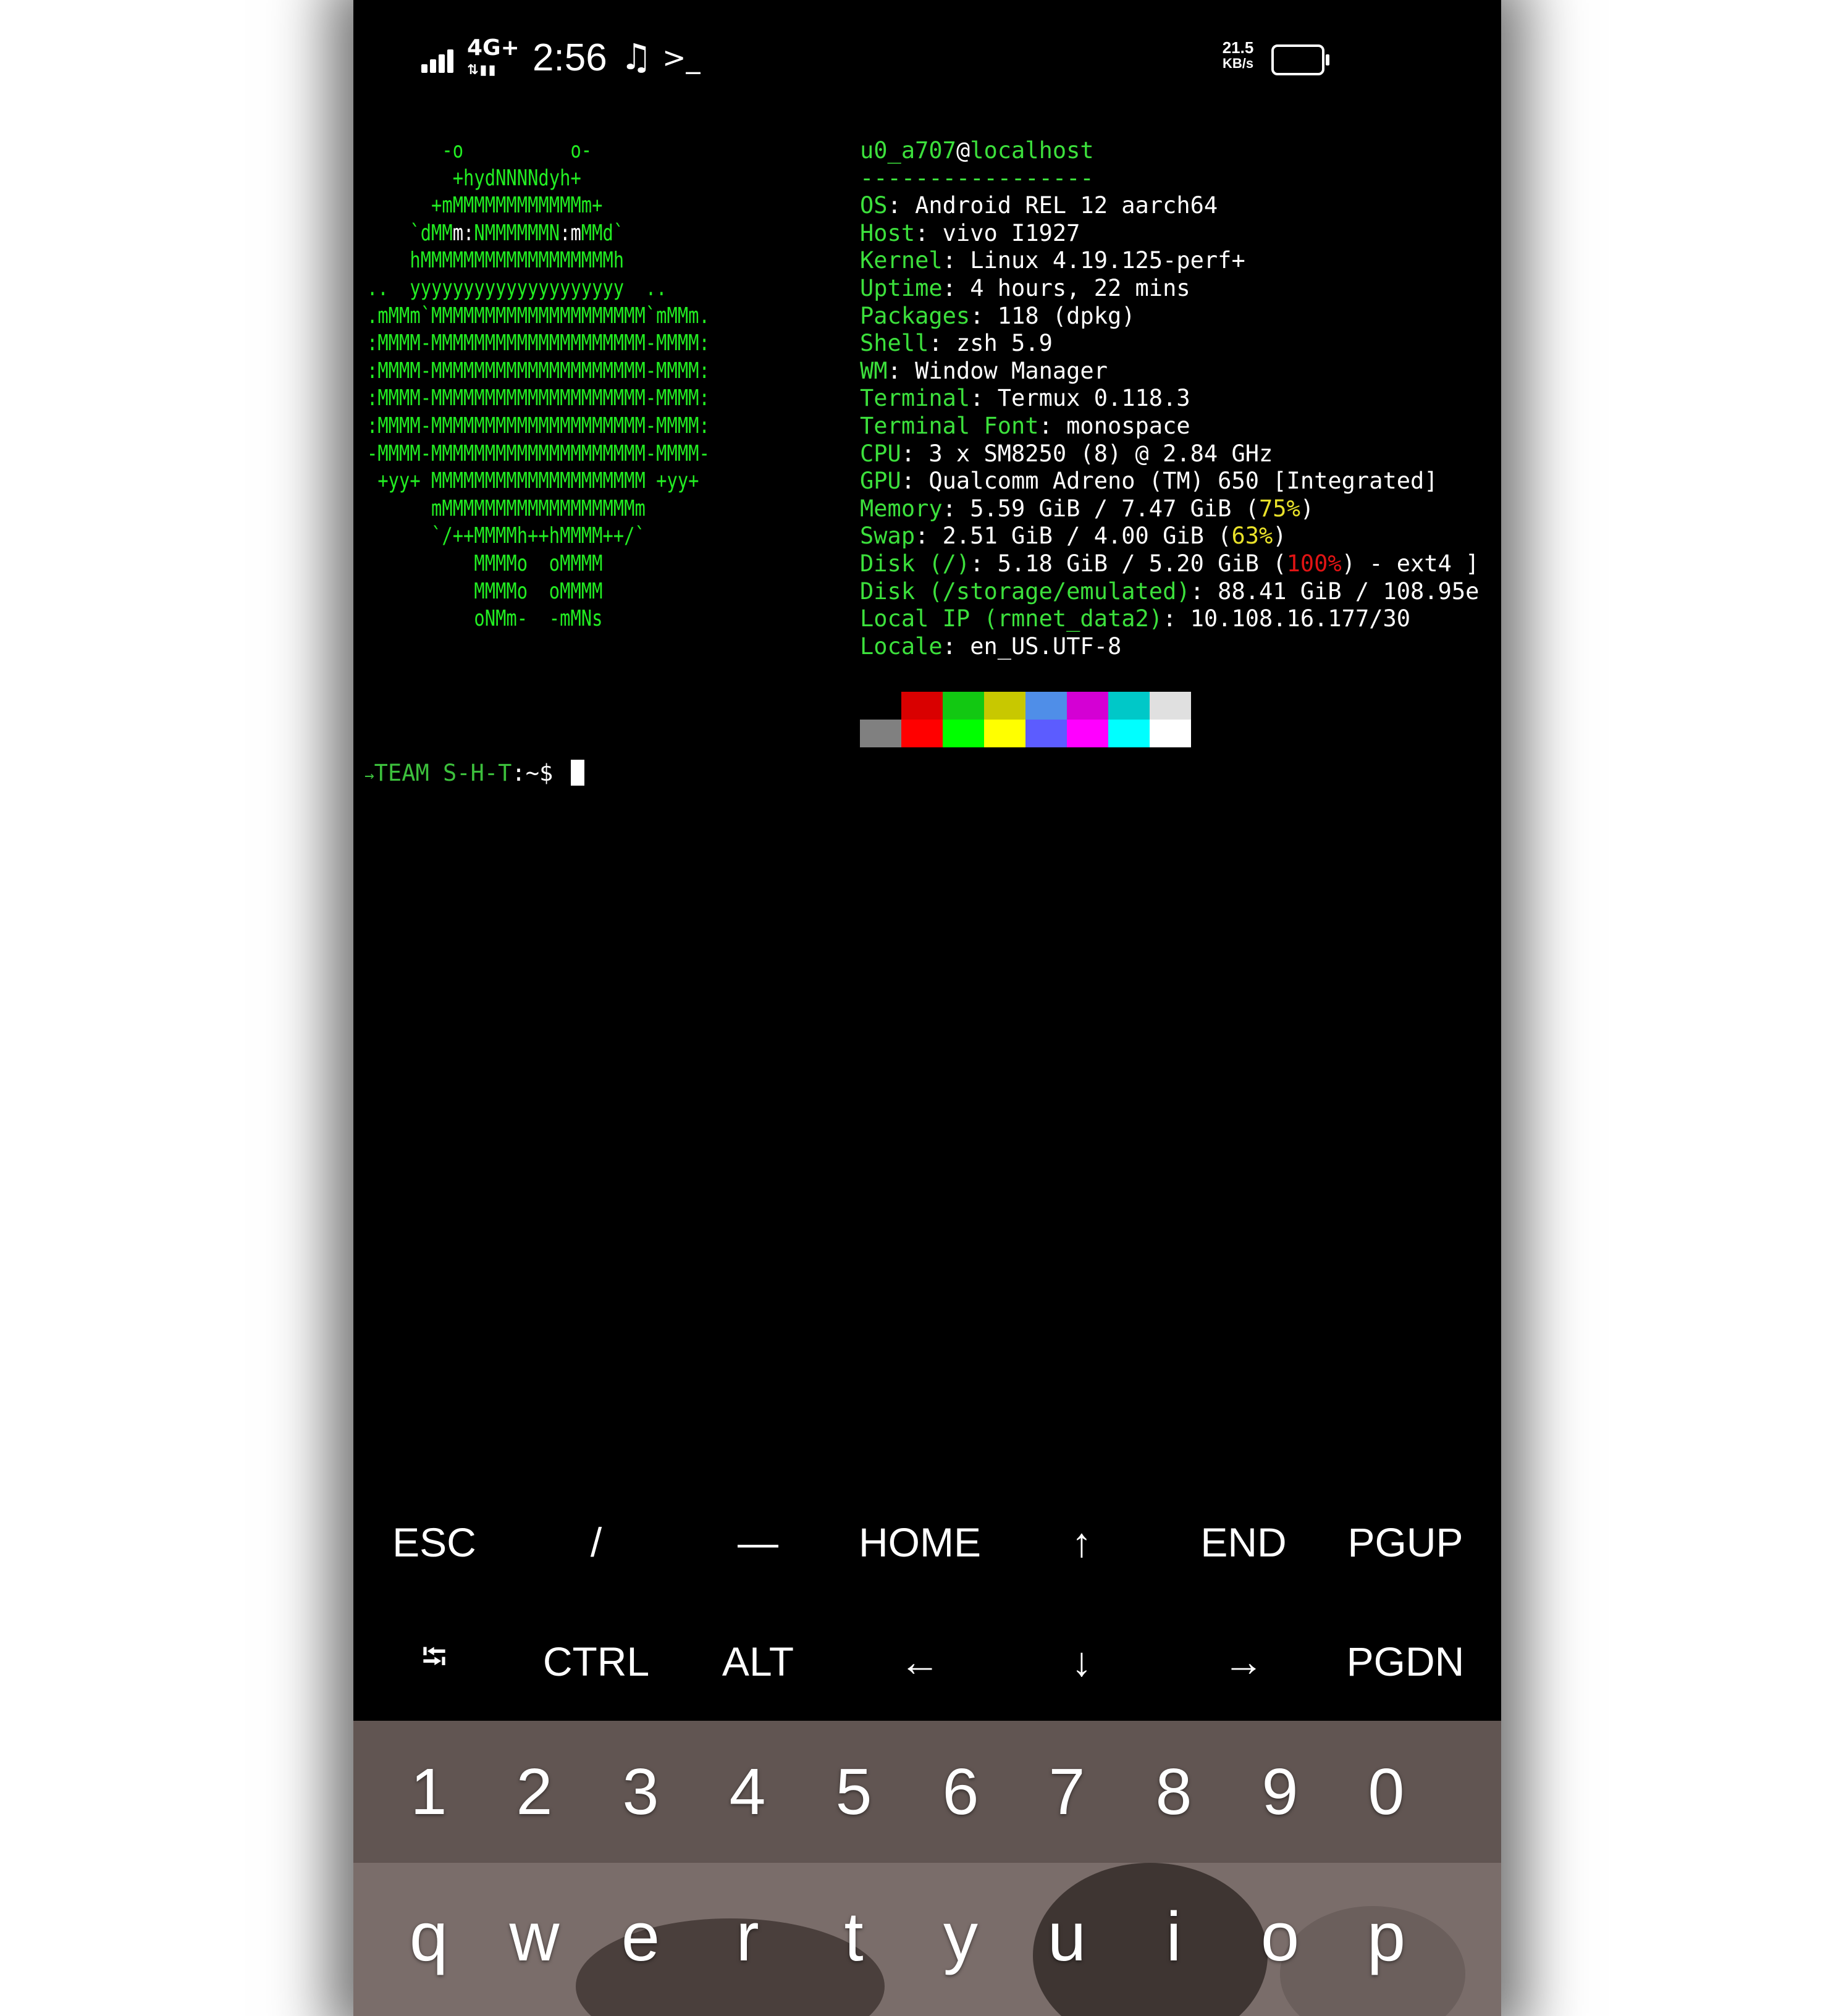 The width and height of the screenshot is (1844, 2016). I want to click on info-user: u0_a707, so click(908, 150).